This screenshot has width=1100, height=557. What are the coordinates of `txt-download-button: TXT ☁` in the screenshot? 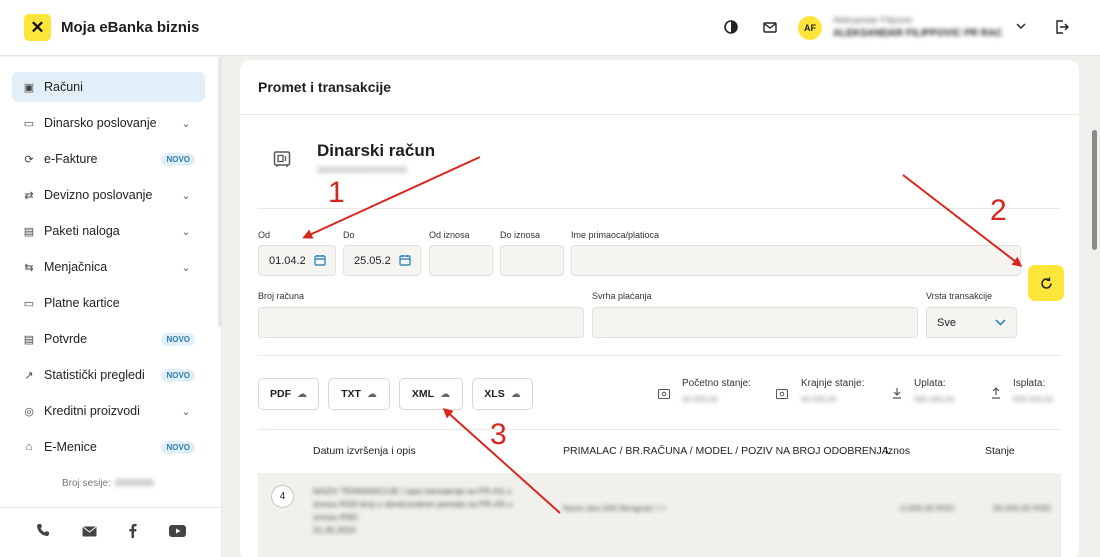 It's located at (359, 394).